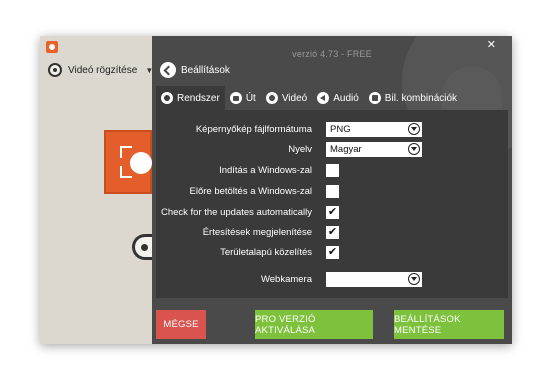 The image size is (550, 379). Describe the element at coordinates (300, 149) in the screenshot. I see `setting-label: Nyelv` at that location.